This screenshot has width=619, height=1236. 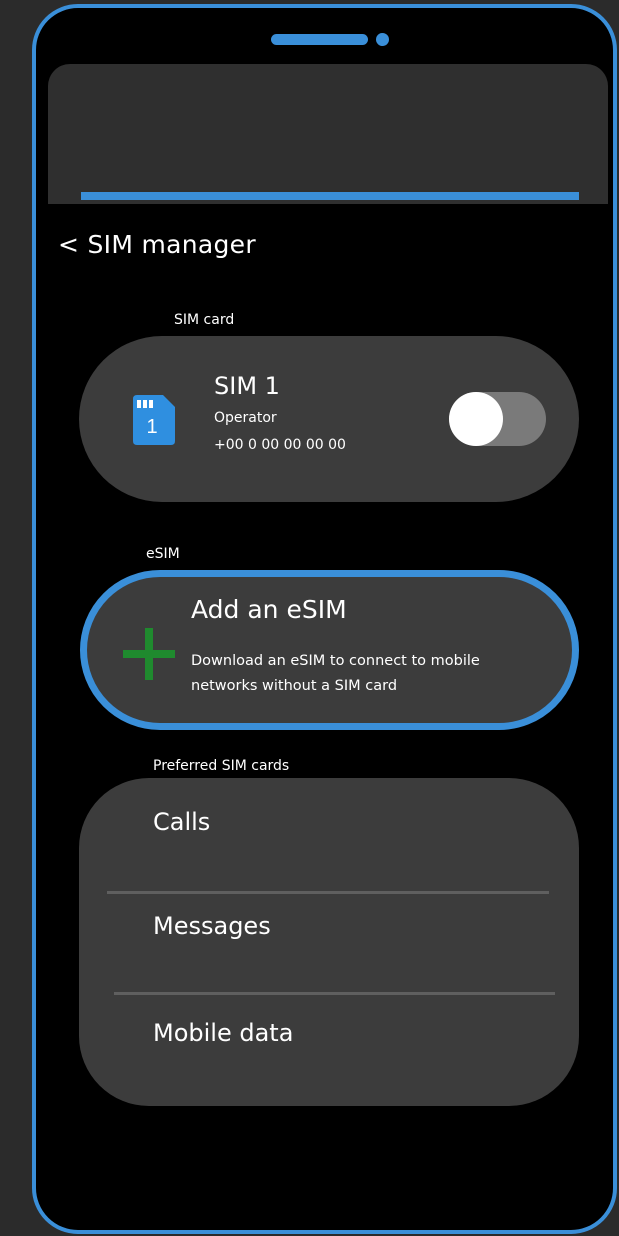 What do you see at coordinates (181, 822) in the screenshot?
I see `preferred-item-calls: Calls` at bounding box center [181, 822].